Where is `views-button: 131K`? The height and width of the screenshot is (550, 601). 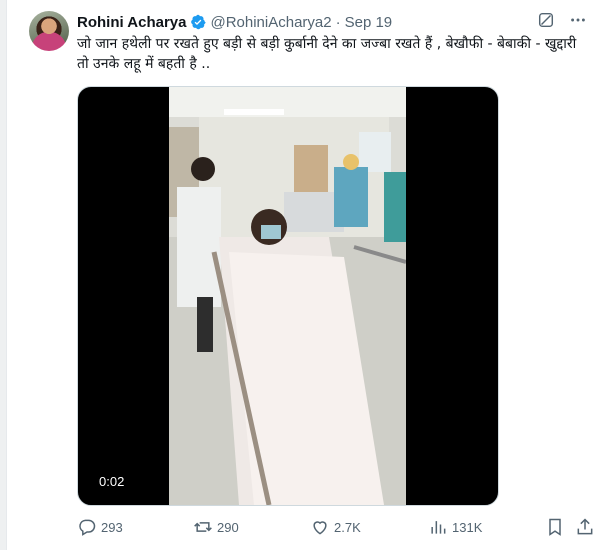
views-button: 131K is located at coordinates (455, 527).